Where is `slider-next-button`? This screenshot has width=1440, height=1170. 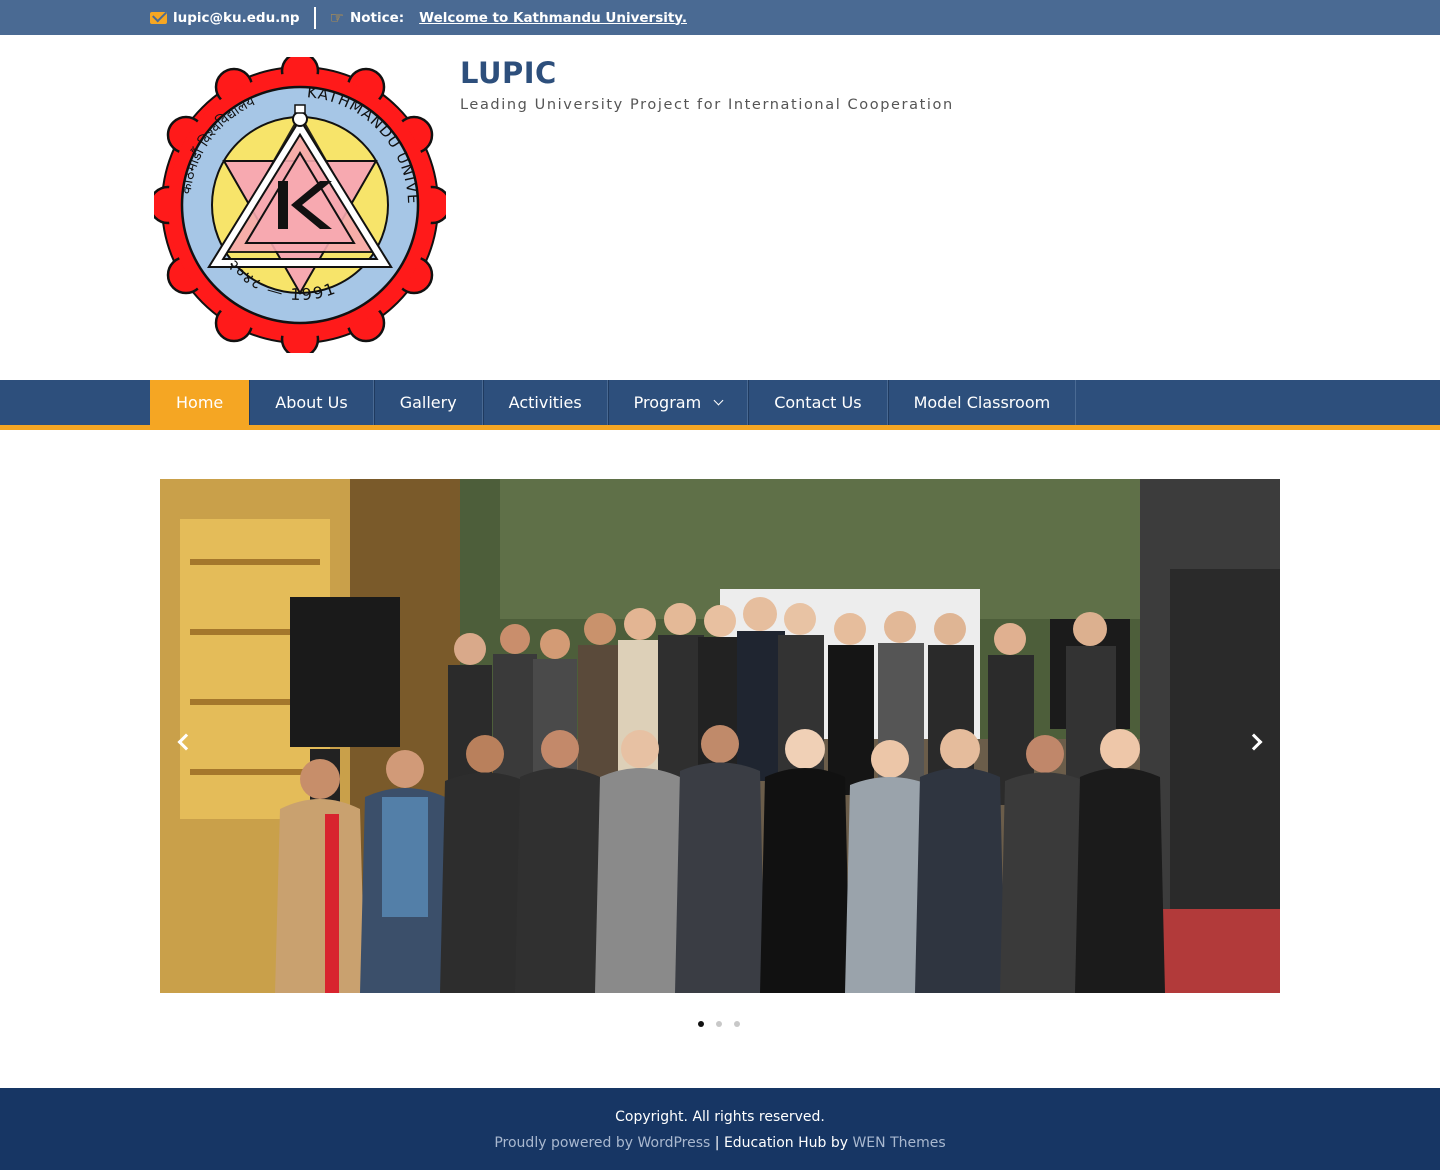
slider-next-button is located at coordinates (1256, 743).